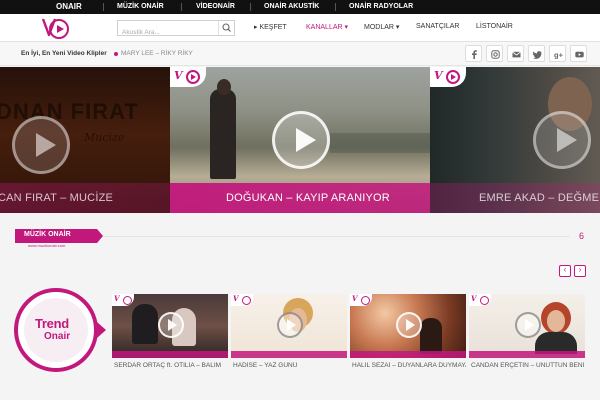 The height and width of the screenshot is (400, 600). What do you see at coordinates (381, 27) in the screenshot?
I see `nav-modlar: MODLAR ▾` at bounding box center [381, 27].